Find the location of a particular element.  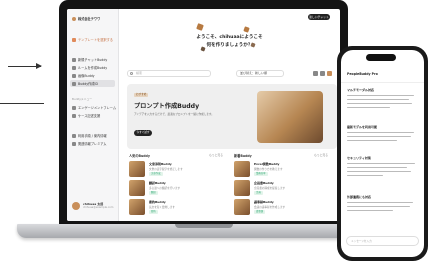

buddy-tag: 文章作成 is located at coordinates (156, 174).